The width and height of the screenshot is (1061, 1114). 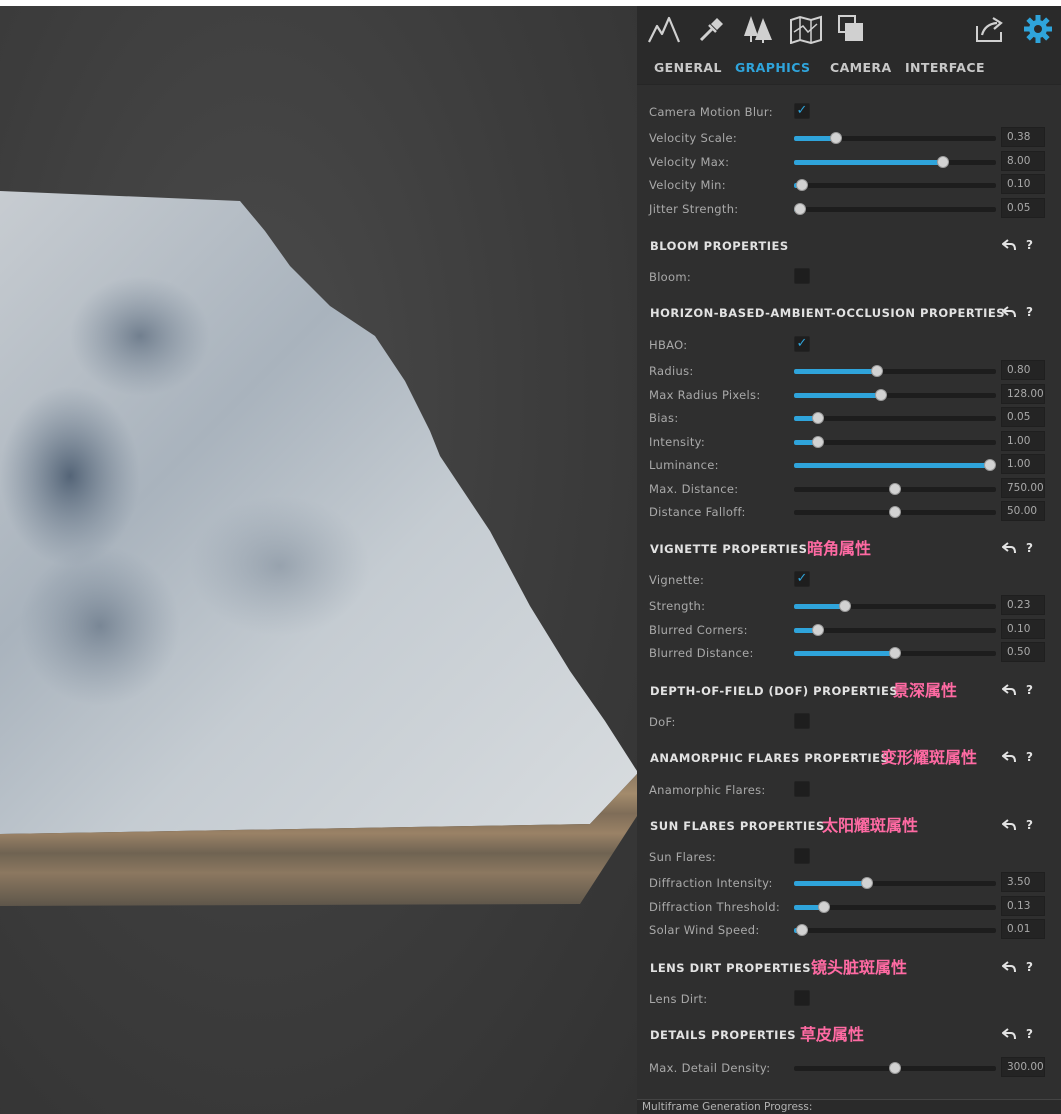 I want to click on max-radius-pixels-input: 128.00, so click(x=1023, y=394).